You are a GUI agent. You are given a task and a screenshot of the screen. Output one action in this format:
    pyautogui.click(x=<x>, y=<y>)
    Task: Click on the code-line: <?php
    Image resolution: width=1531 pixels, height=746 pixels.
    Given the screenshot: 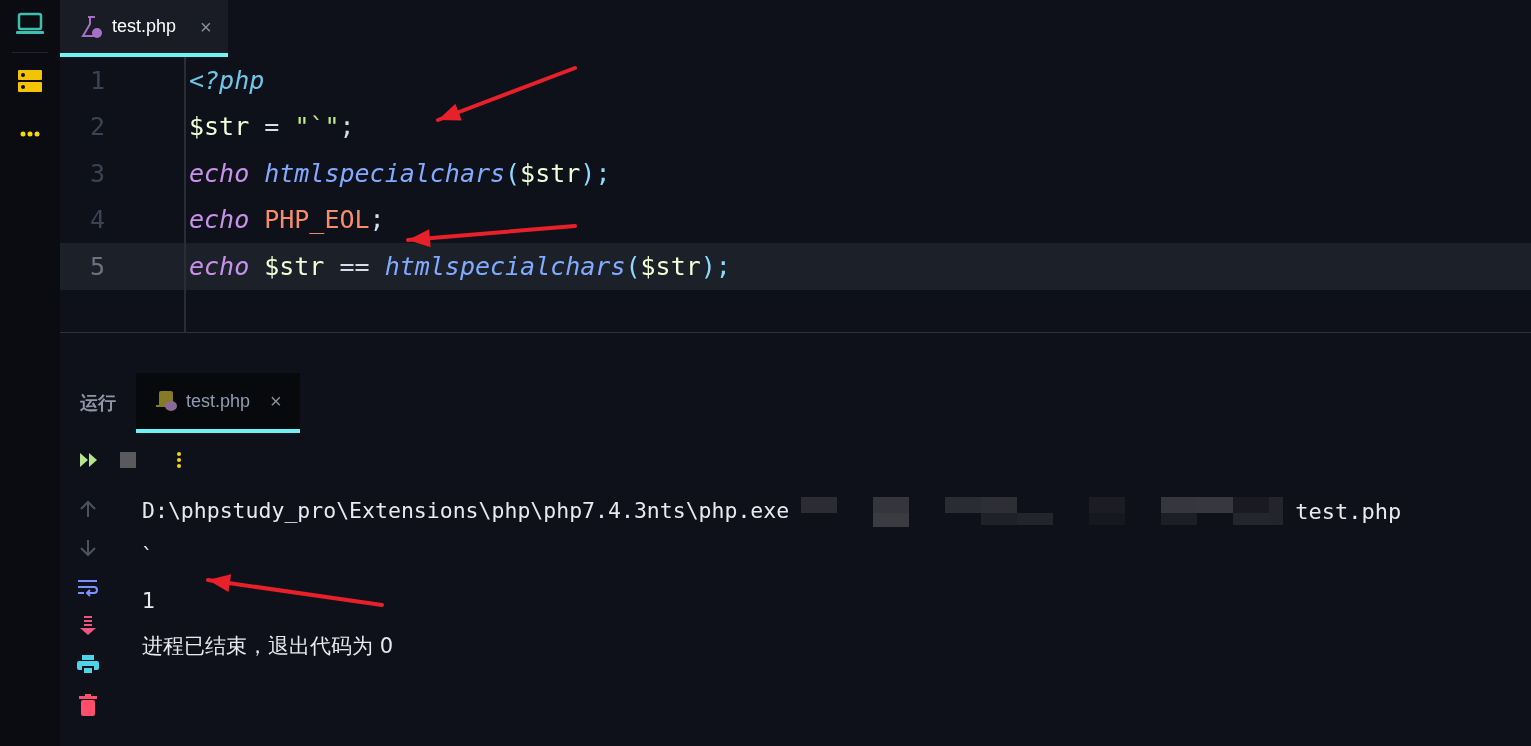 What is the action you would take?
    pyautogui.click(x=227, y=80)
    